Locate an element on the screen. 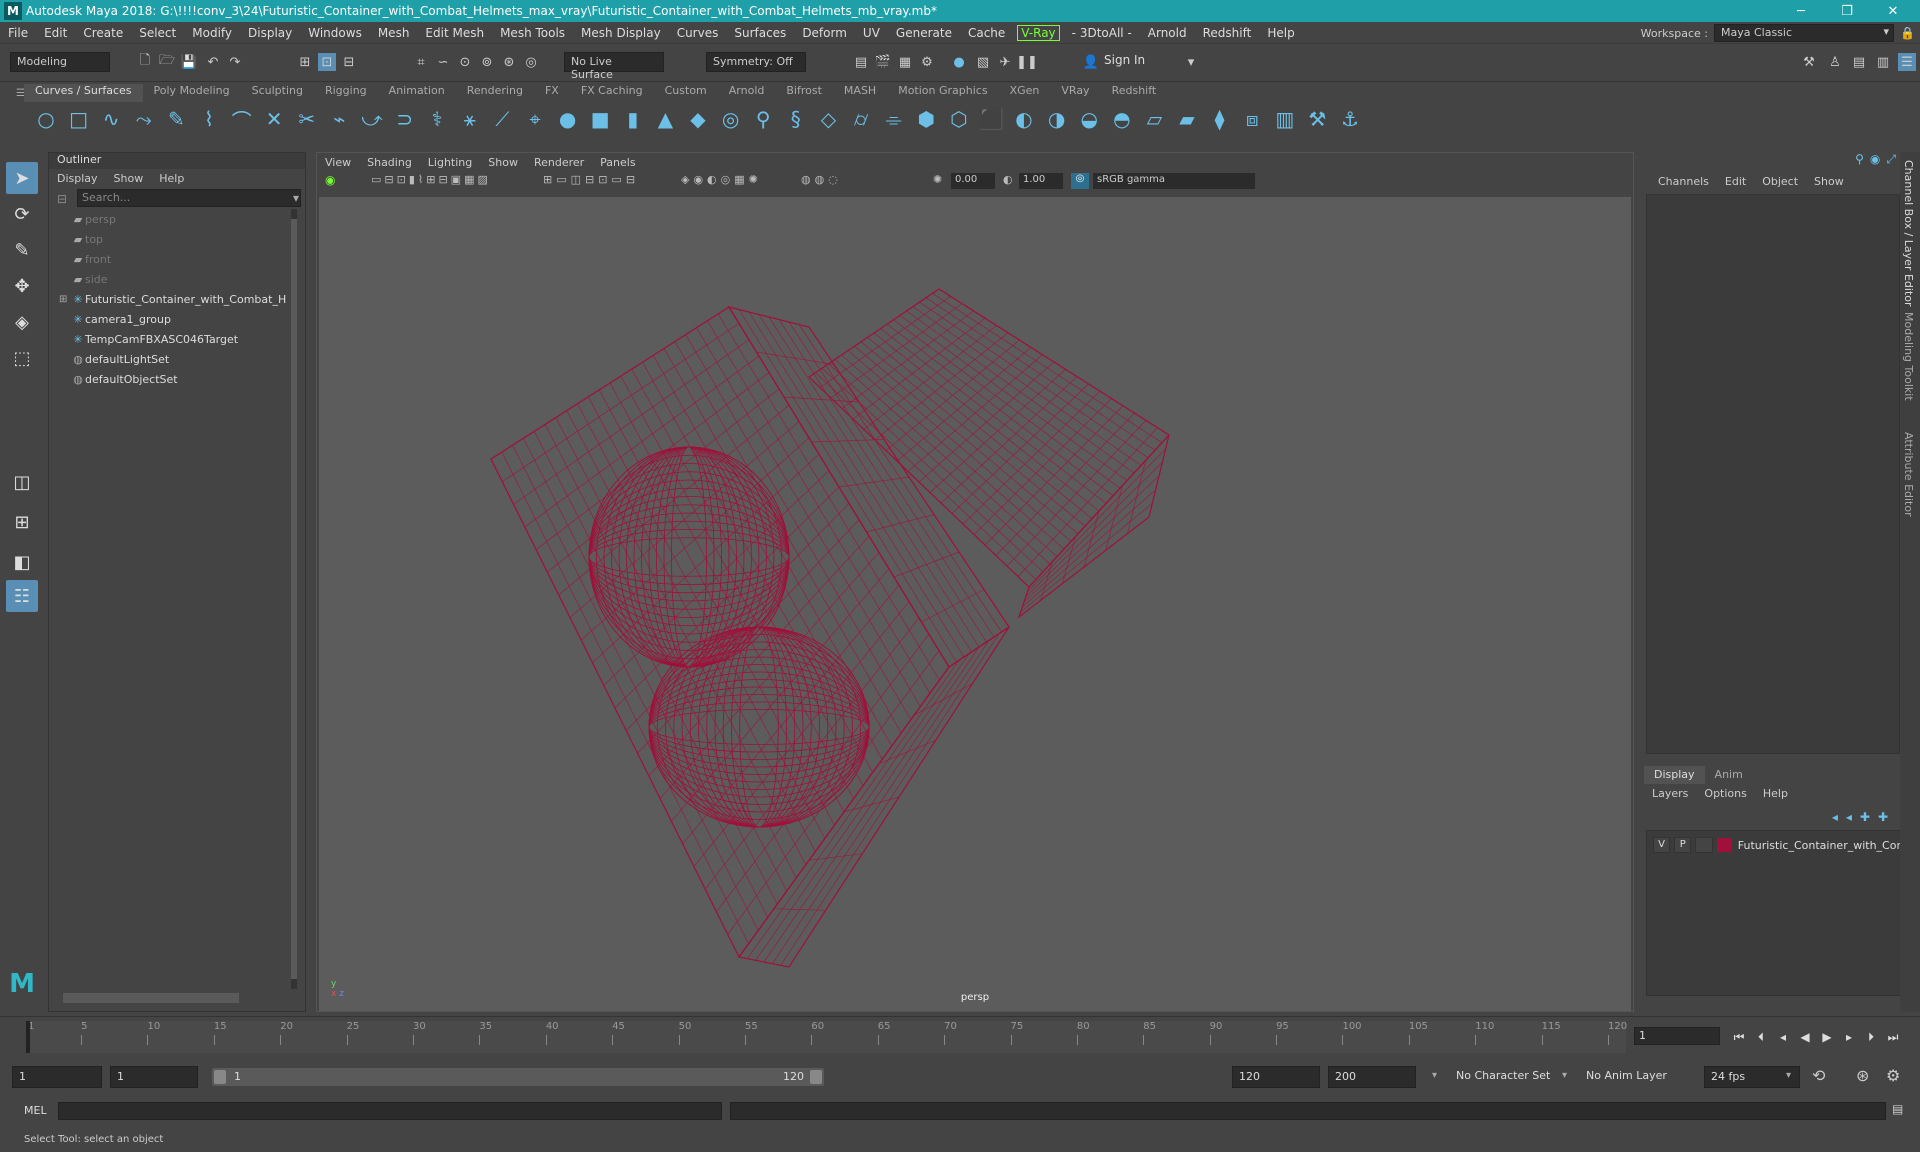 The image size is (1920, 1152). trim-icon: ◒ is located at coordinates (1089, 119).